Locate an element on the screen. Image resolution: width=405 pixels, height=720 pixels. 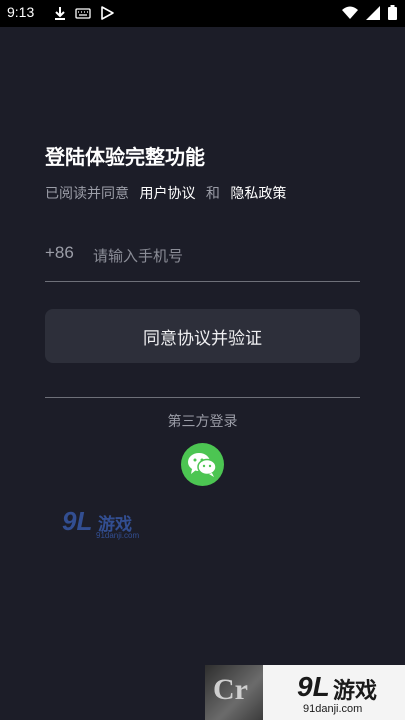
status-time: 9:13 is located at coordinates (21, 12).